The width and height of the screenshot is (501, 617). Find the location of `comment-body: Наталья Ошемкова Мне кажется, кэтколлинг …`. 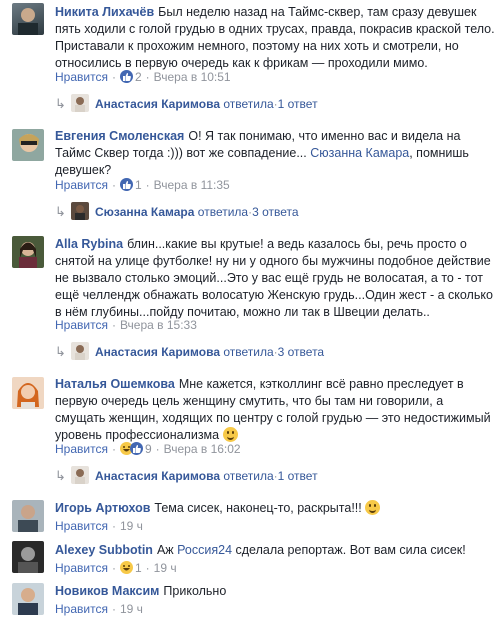

comment-body: Наталья Ошемкова Мне кажется, кэтколлинг … is located at coordinates (275, 410).